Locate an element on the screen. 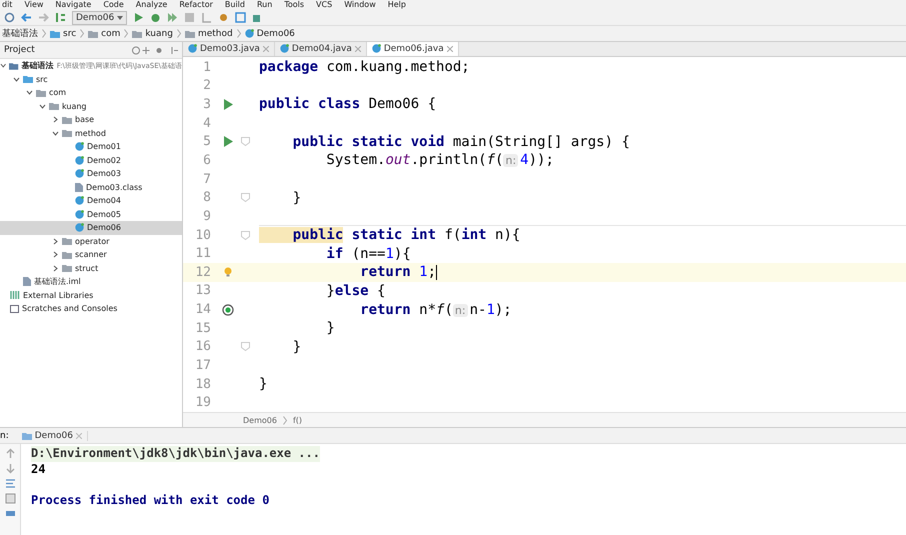 Image resolution: width=906 pixels, height=535 pixels. editor-tab: Demo06.java is located at coordinates (412, 49).